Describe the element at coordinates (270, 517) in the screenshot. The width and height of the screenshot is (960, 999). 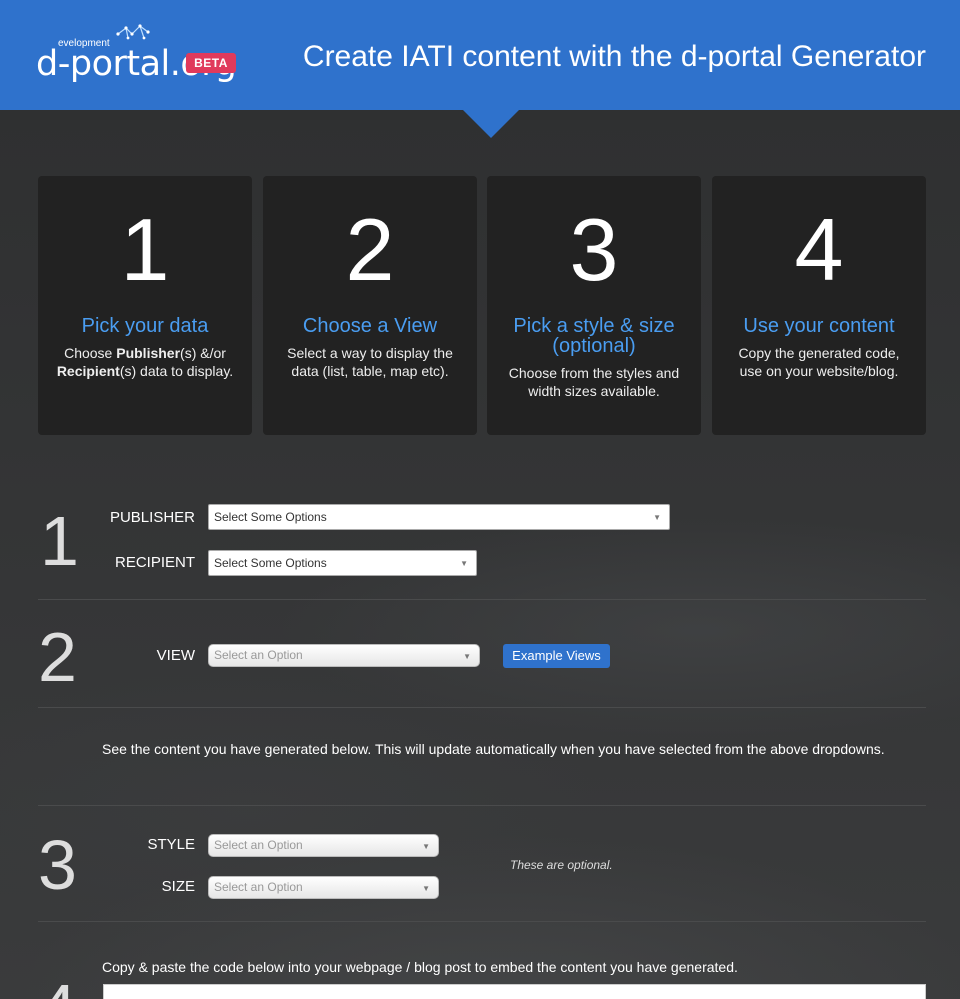
I see `publisher-select-placeholder: Select Some Options` at that location.